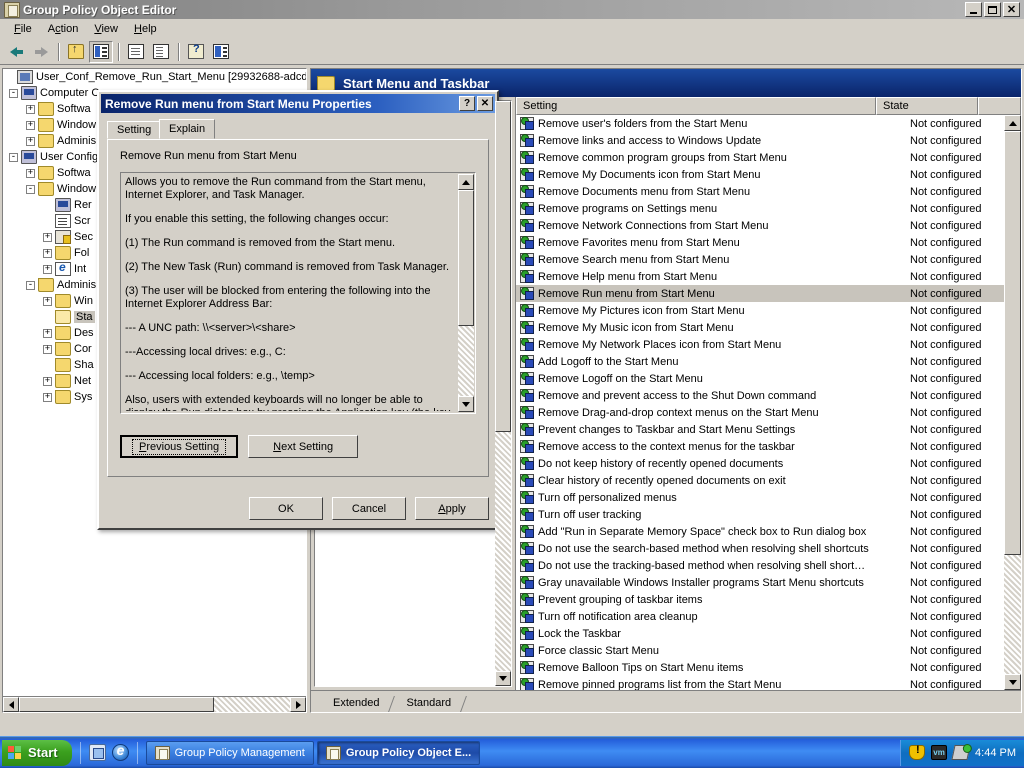 Image resolution: width=1024 pixels, height=768 pixels. Describe the element at coordinates (23, 29) in the screenshot. I see `menu-file: File` at that location.